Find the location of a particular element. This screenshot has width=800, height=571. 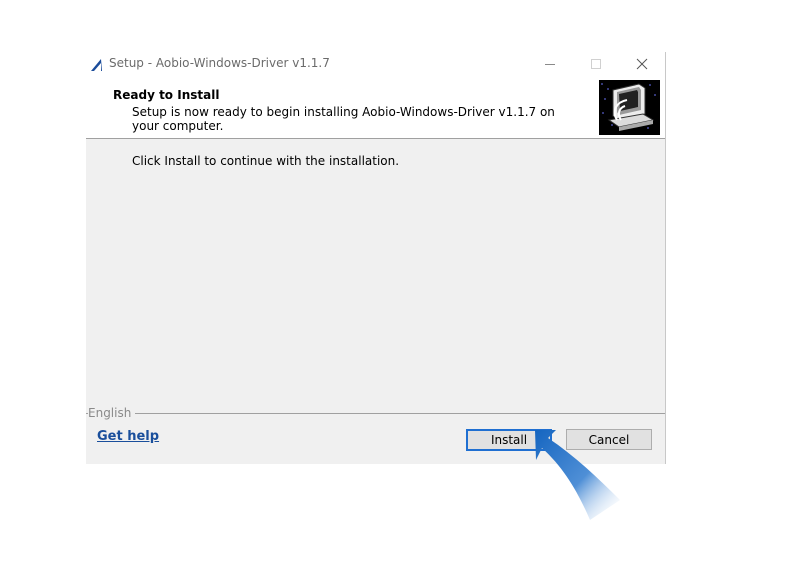

get-help-link: Get help is located at coordinates (128, 436).